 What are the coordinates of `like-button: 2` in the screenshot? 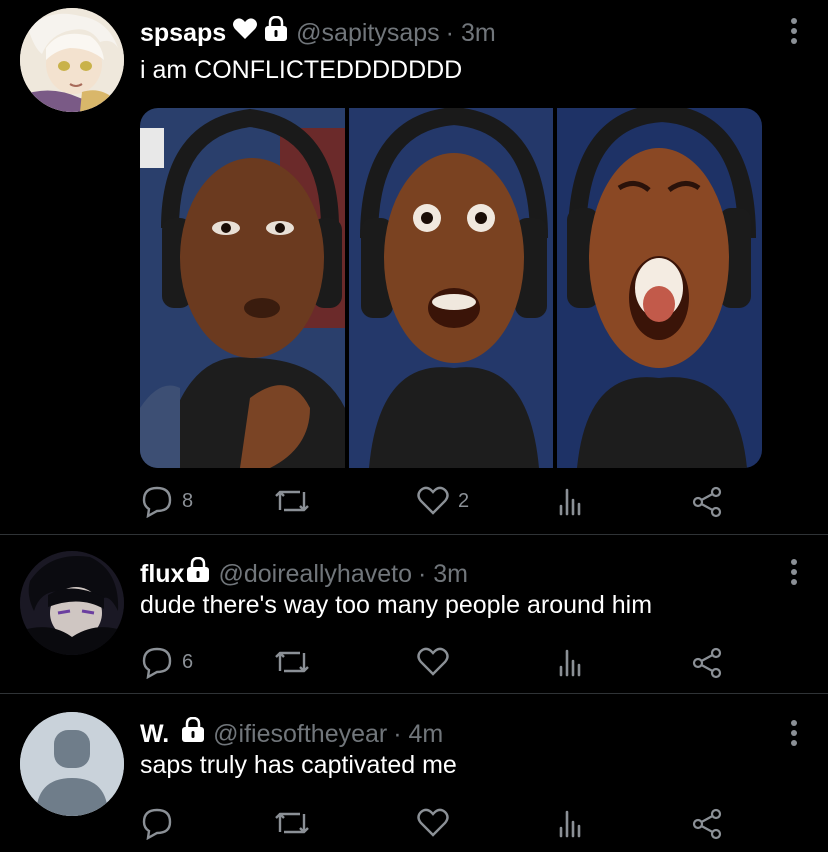 It's located at (442, 501).